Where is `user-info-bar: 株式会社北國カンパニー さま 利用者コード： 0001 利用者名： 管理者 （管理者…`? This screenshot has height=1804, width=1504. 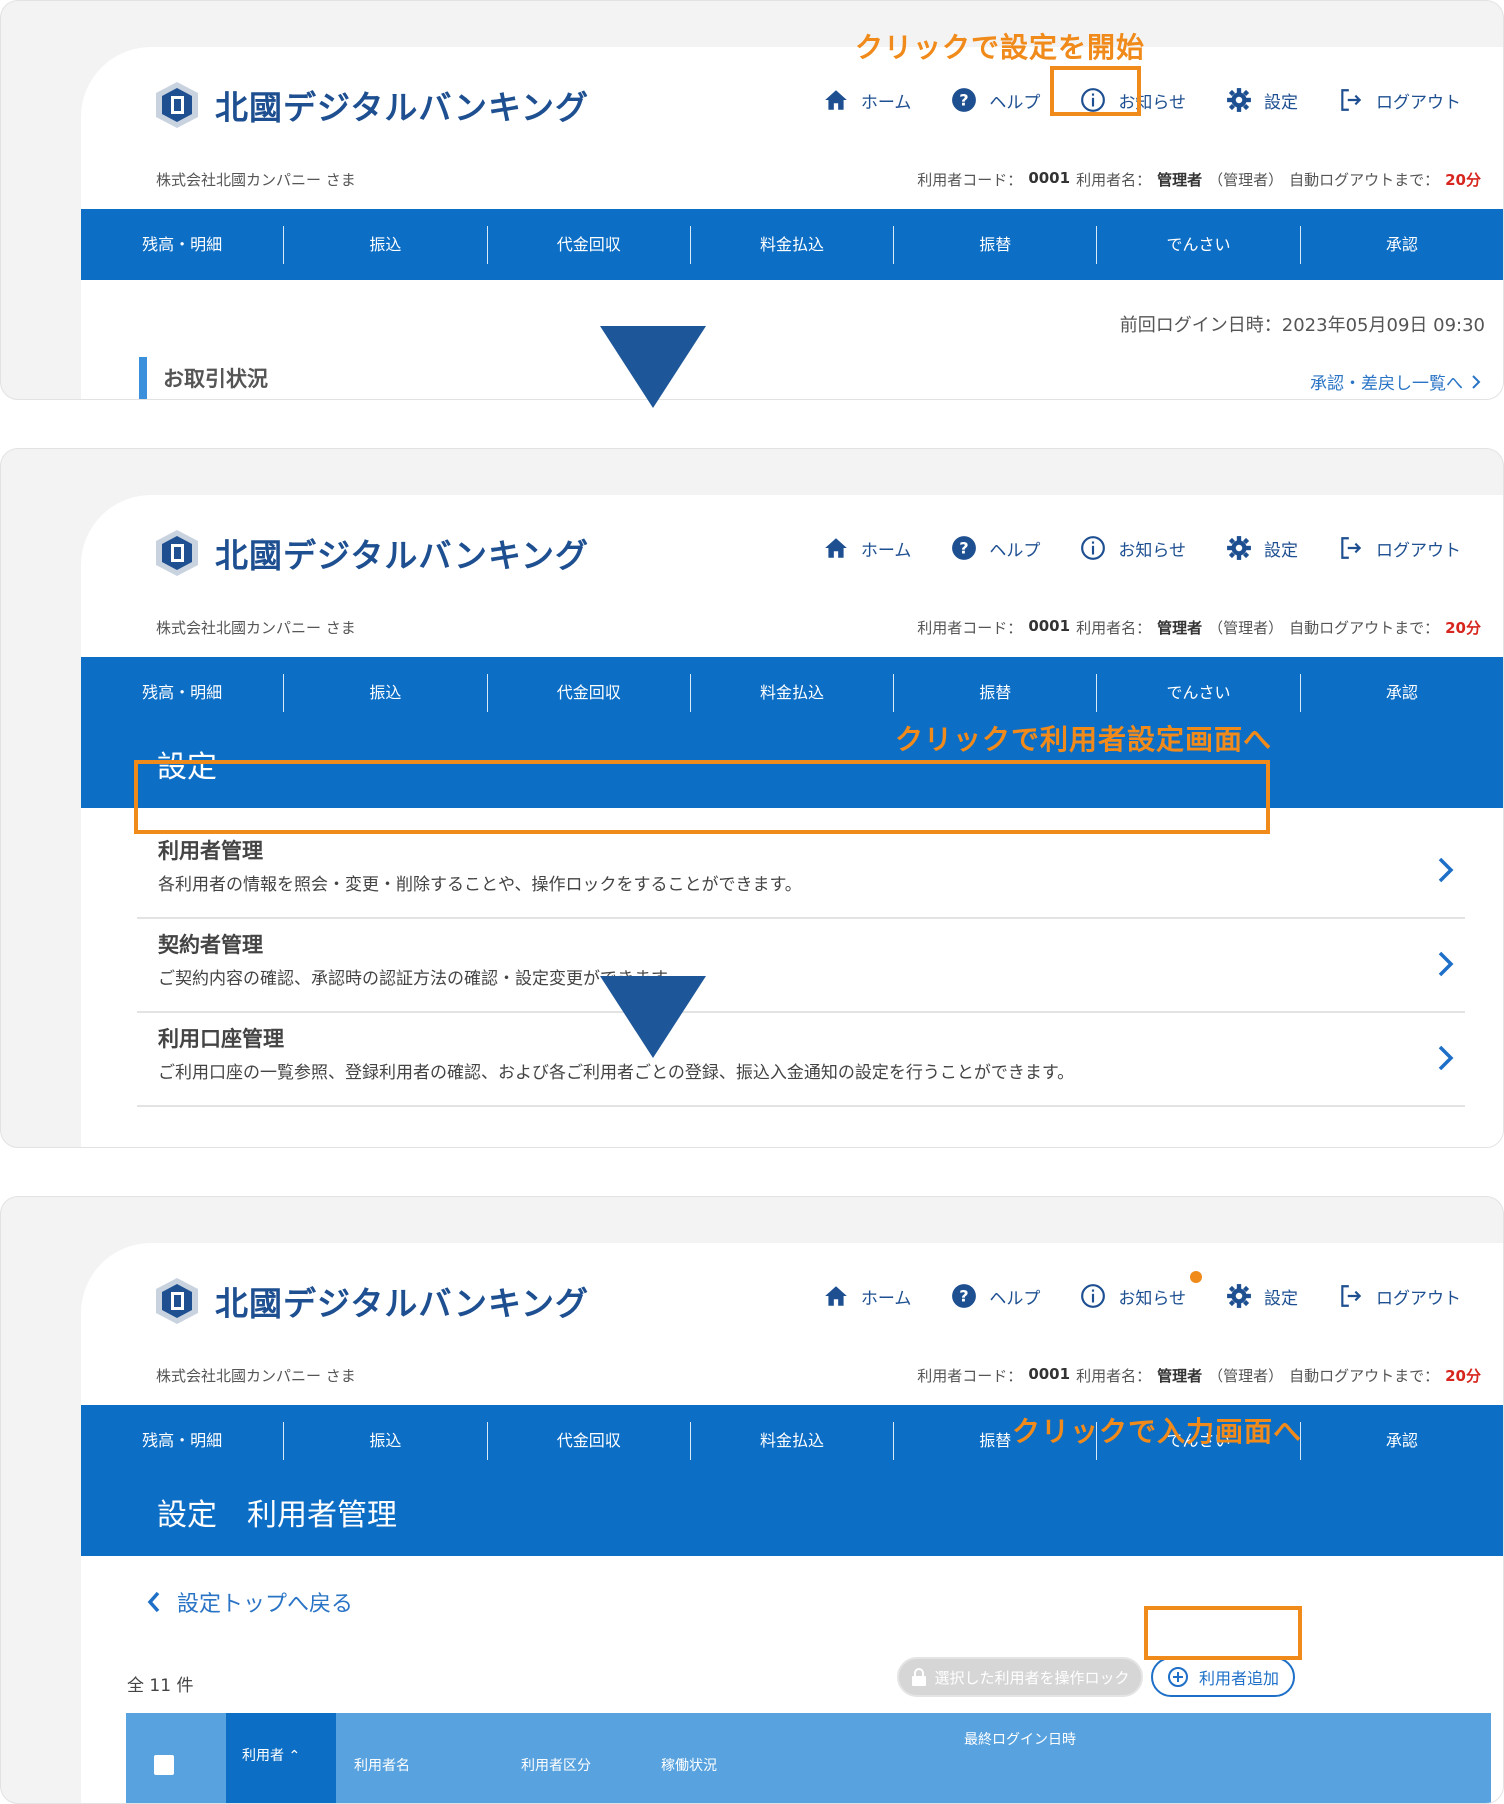
user-info-bar: 株式会社北國カンパニー さま 利用者コード： 0001 利用者名： 管理者 （管理者… is located at coordinates (818, 1375).